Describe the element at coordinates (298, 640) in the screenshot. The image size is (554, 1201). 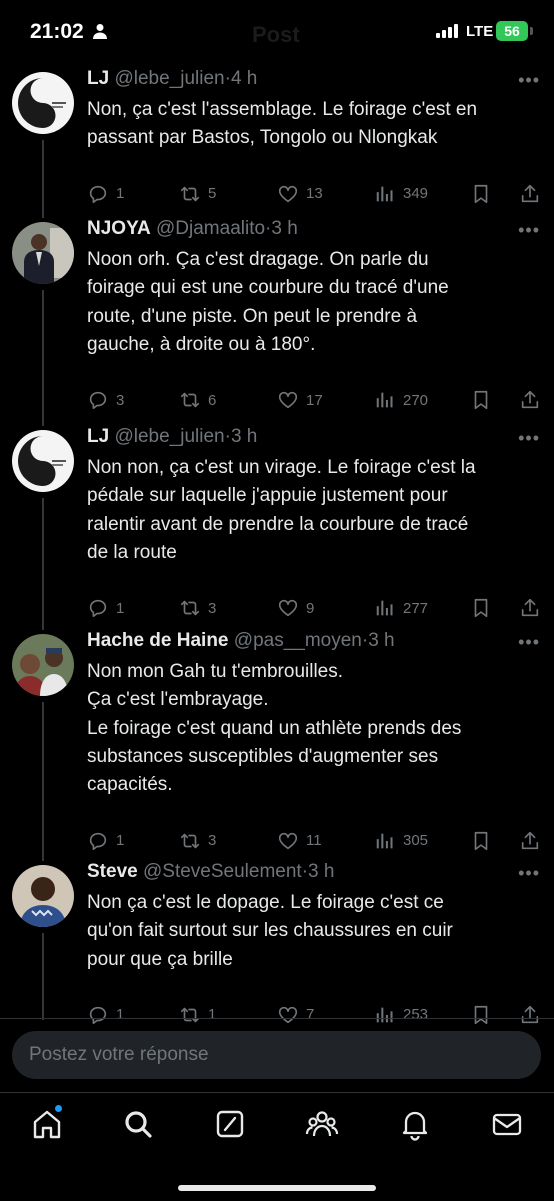
I see `user-handle: @pas__moyen` at that location.